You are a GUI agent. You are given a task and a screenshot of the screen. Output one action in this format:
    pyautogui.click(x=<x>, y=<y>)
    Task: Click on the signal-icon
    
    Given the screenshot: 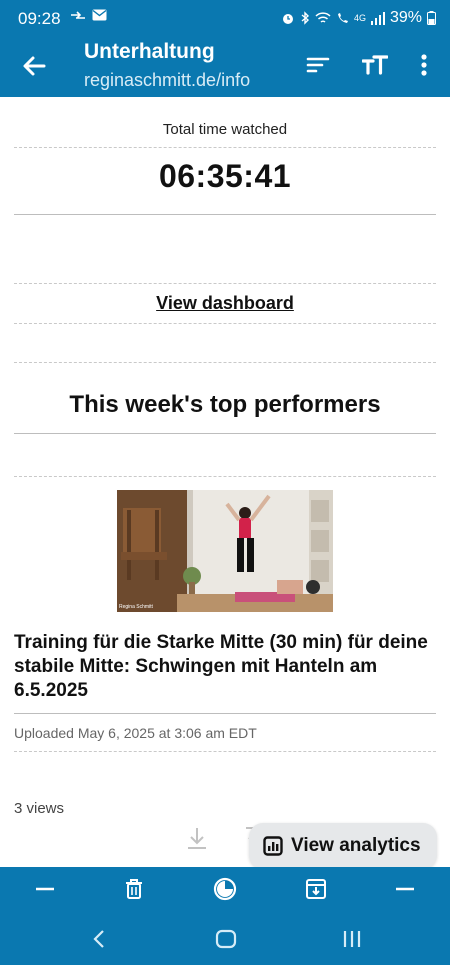 What is the action you would take?
    pyautogui.click(x=377, y=18)
    